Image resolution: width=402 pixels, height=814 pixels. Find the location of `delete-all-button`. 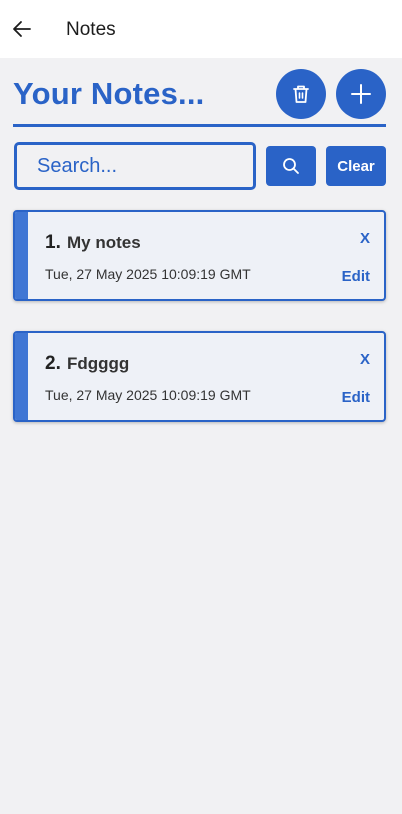

delete-all-button is located at coordinates (301, 94).